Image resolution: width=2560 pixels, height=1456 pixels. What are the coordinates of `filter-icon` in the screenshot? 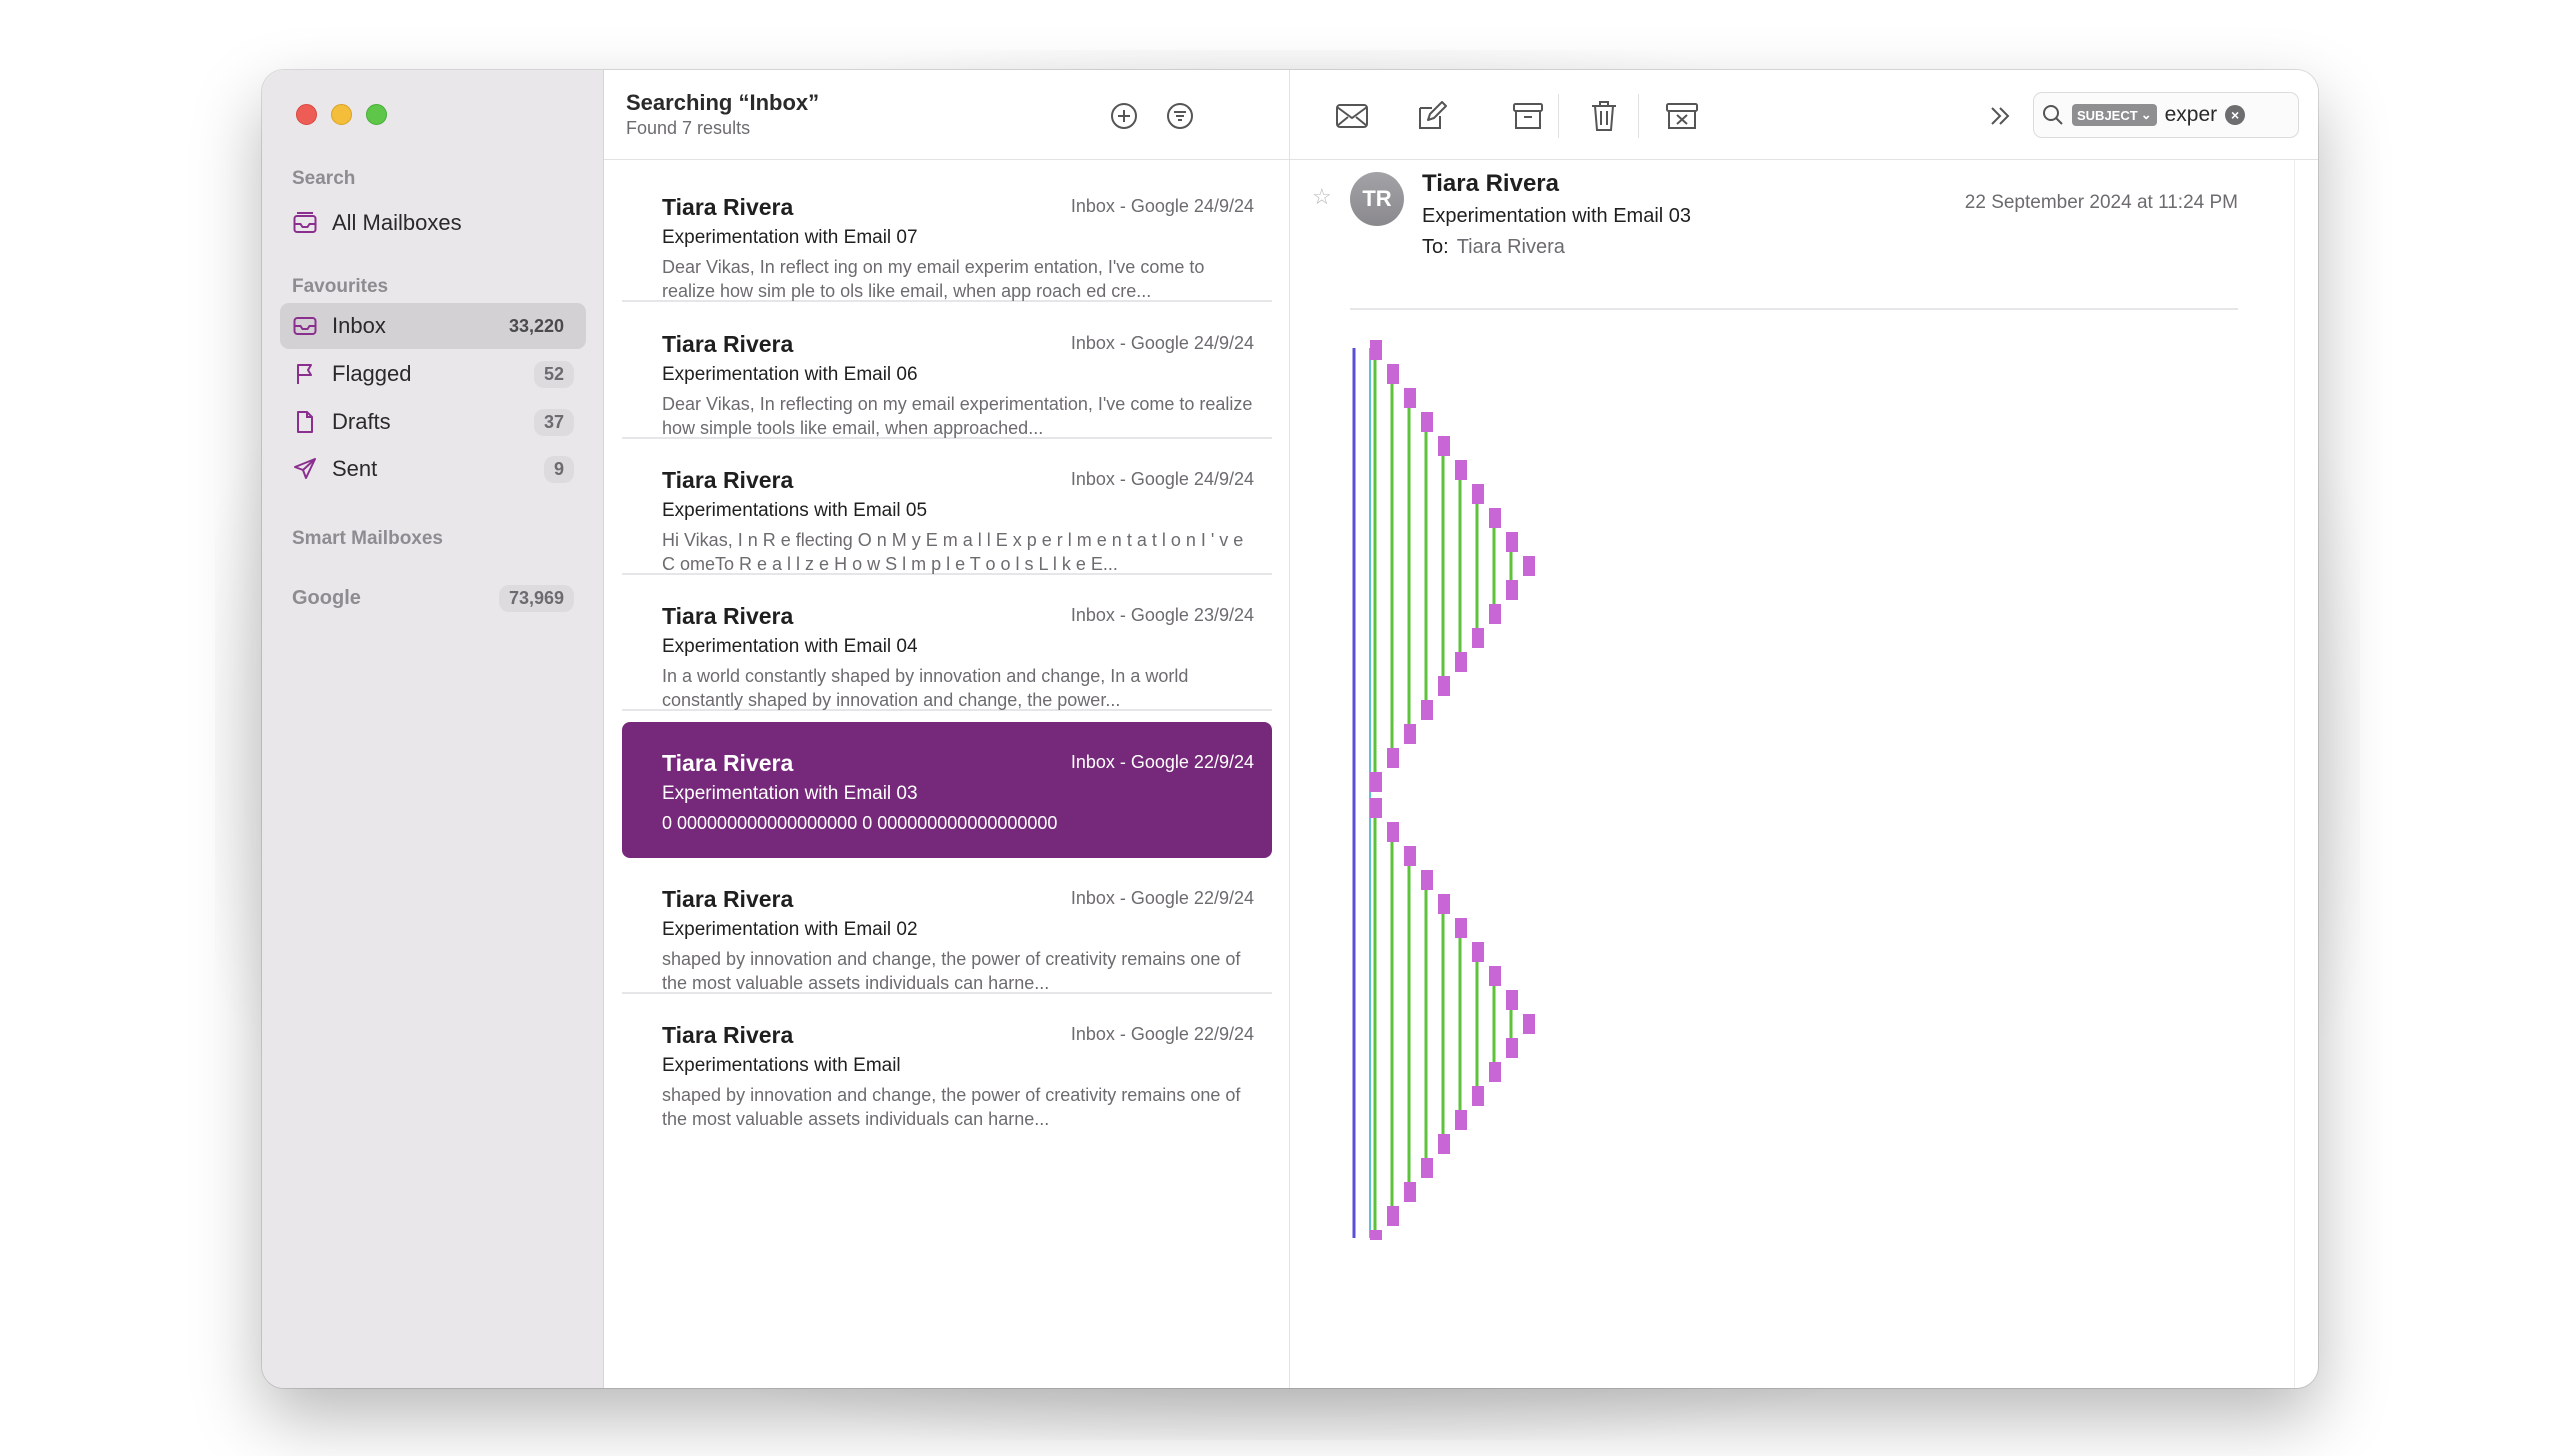 It's located at (1180, 116).